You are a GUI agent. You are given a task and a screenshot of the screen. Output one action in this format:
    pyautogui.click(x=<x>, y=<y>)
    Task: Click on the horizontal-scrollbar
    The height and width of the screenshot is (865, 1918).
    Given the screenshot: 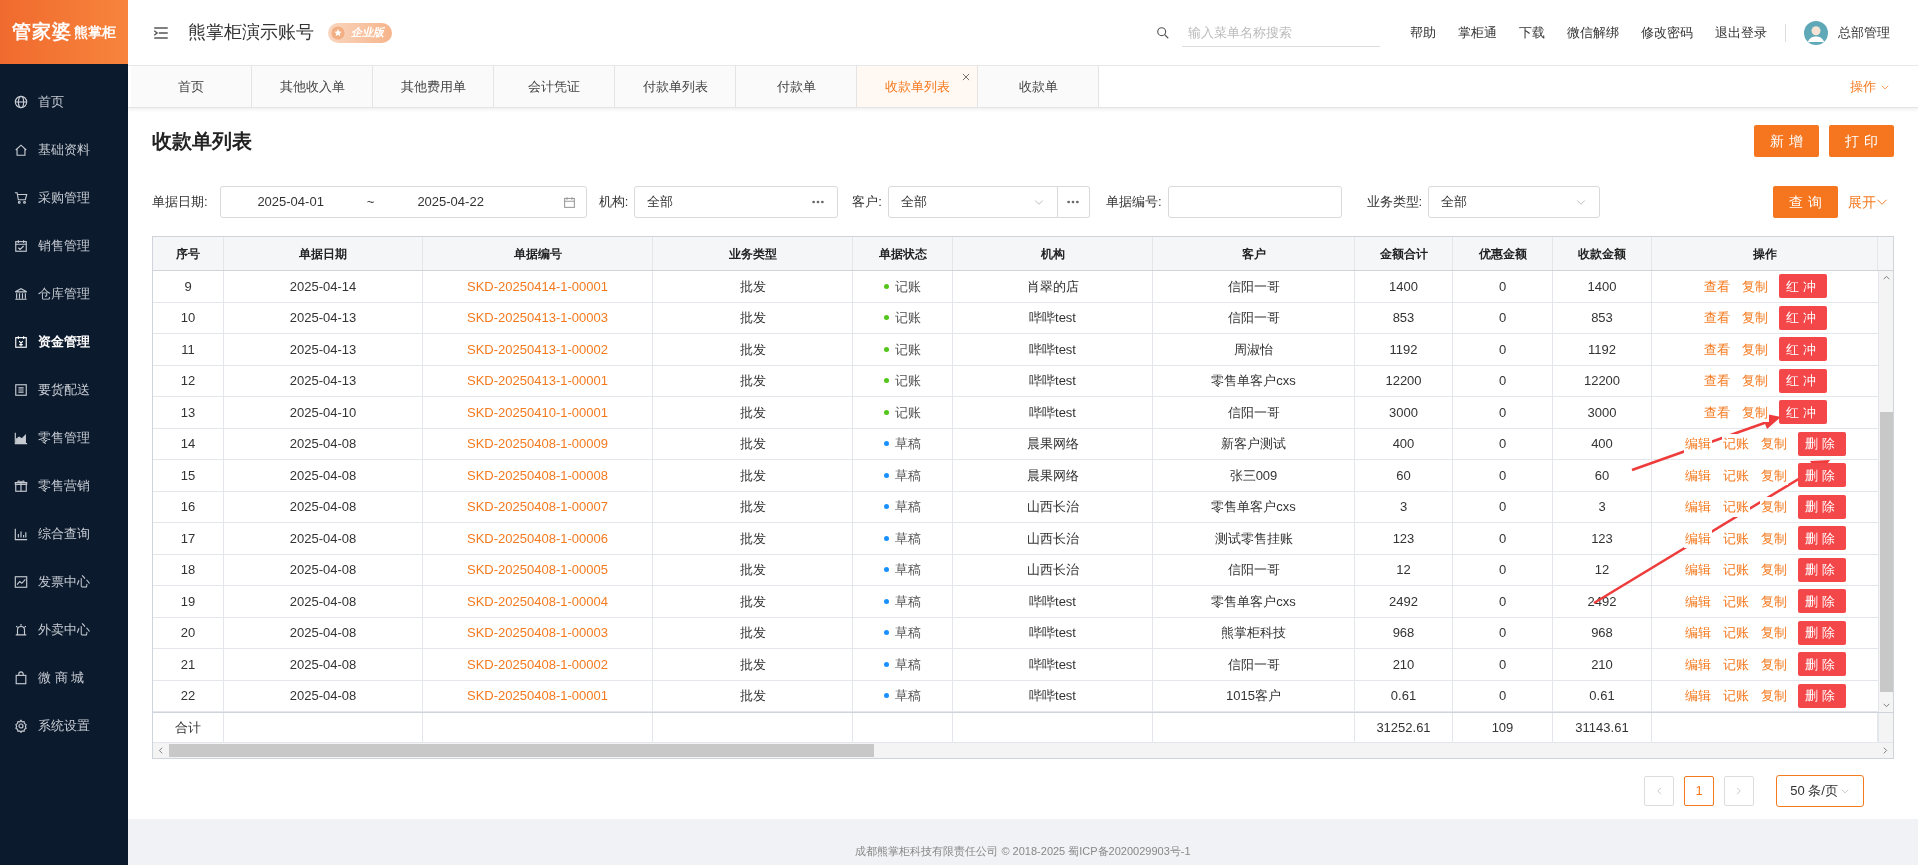 What is the action you would take?
    pyautogui.click(x=1023, y=750)
    